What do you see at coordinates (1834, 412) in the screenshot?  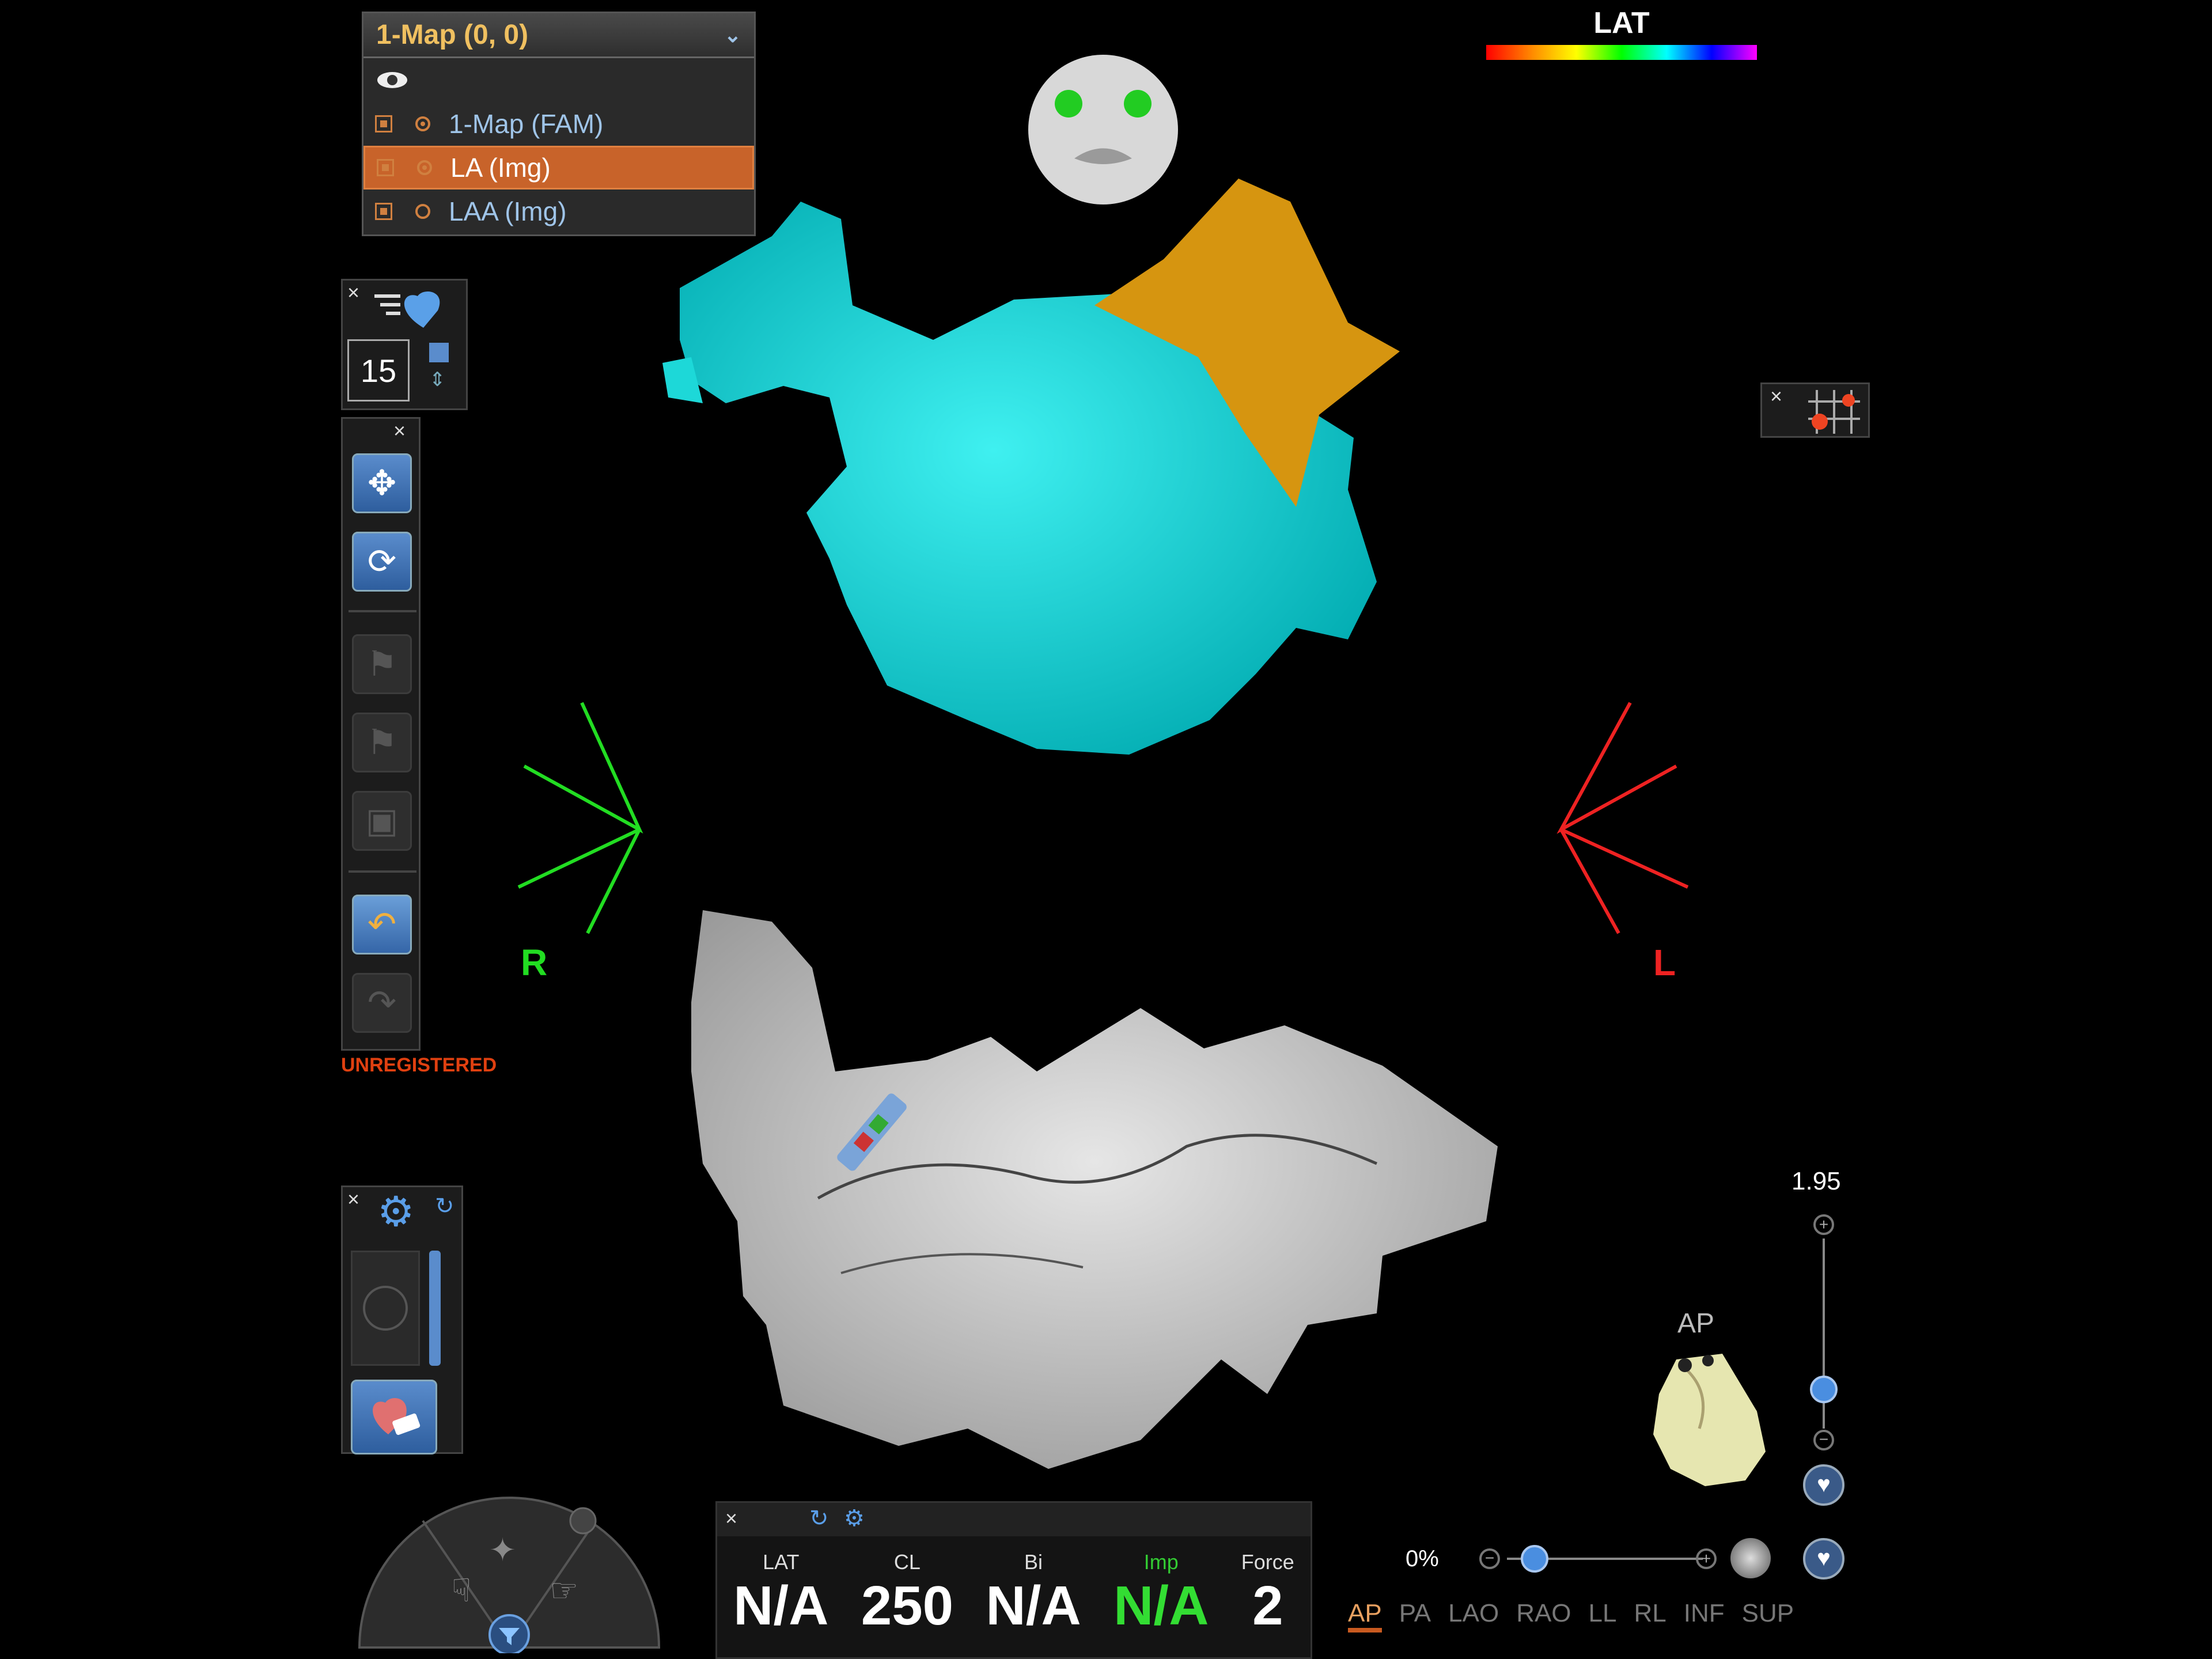 I see `point-grid-icon` at bounding box center [1834, 412].